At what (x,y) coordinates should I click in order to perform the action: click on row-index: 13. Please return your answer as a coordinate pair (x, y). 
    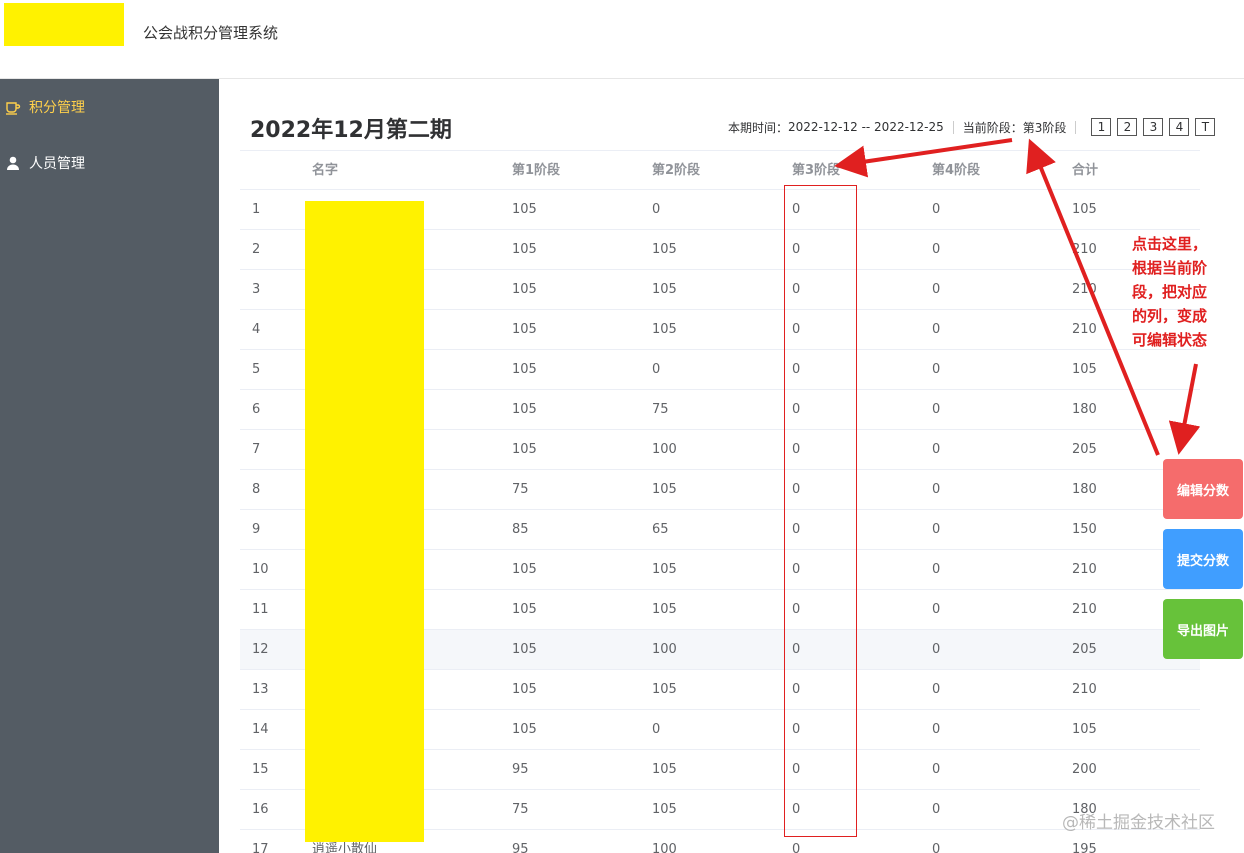
    Looking at the image, I should click on (260, 689).